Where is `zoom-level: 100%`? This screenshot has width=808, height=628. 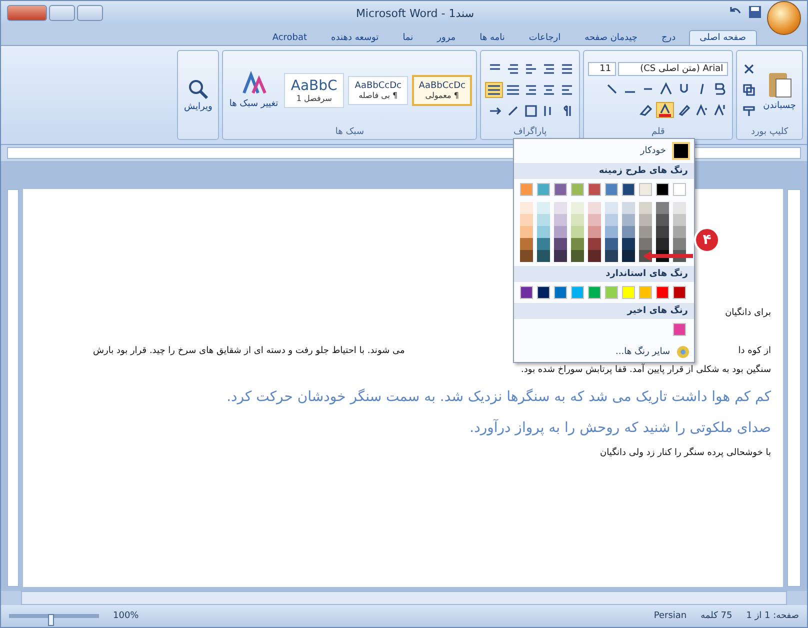
zoom-level: 100% is located at coordinates (126, 616).